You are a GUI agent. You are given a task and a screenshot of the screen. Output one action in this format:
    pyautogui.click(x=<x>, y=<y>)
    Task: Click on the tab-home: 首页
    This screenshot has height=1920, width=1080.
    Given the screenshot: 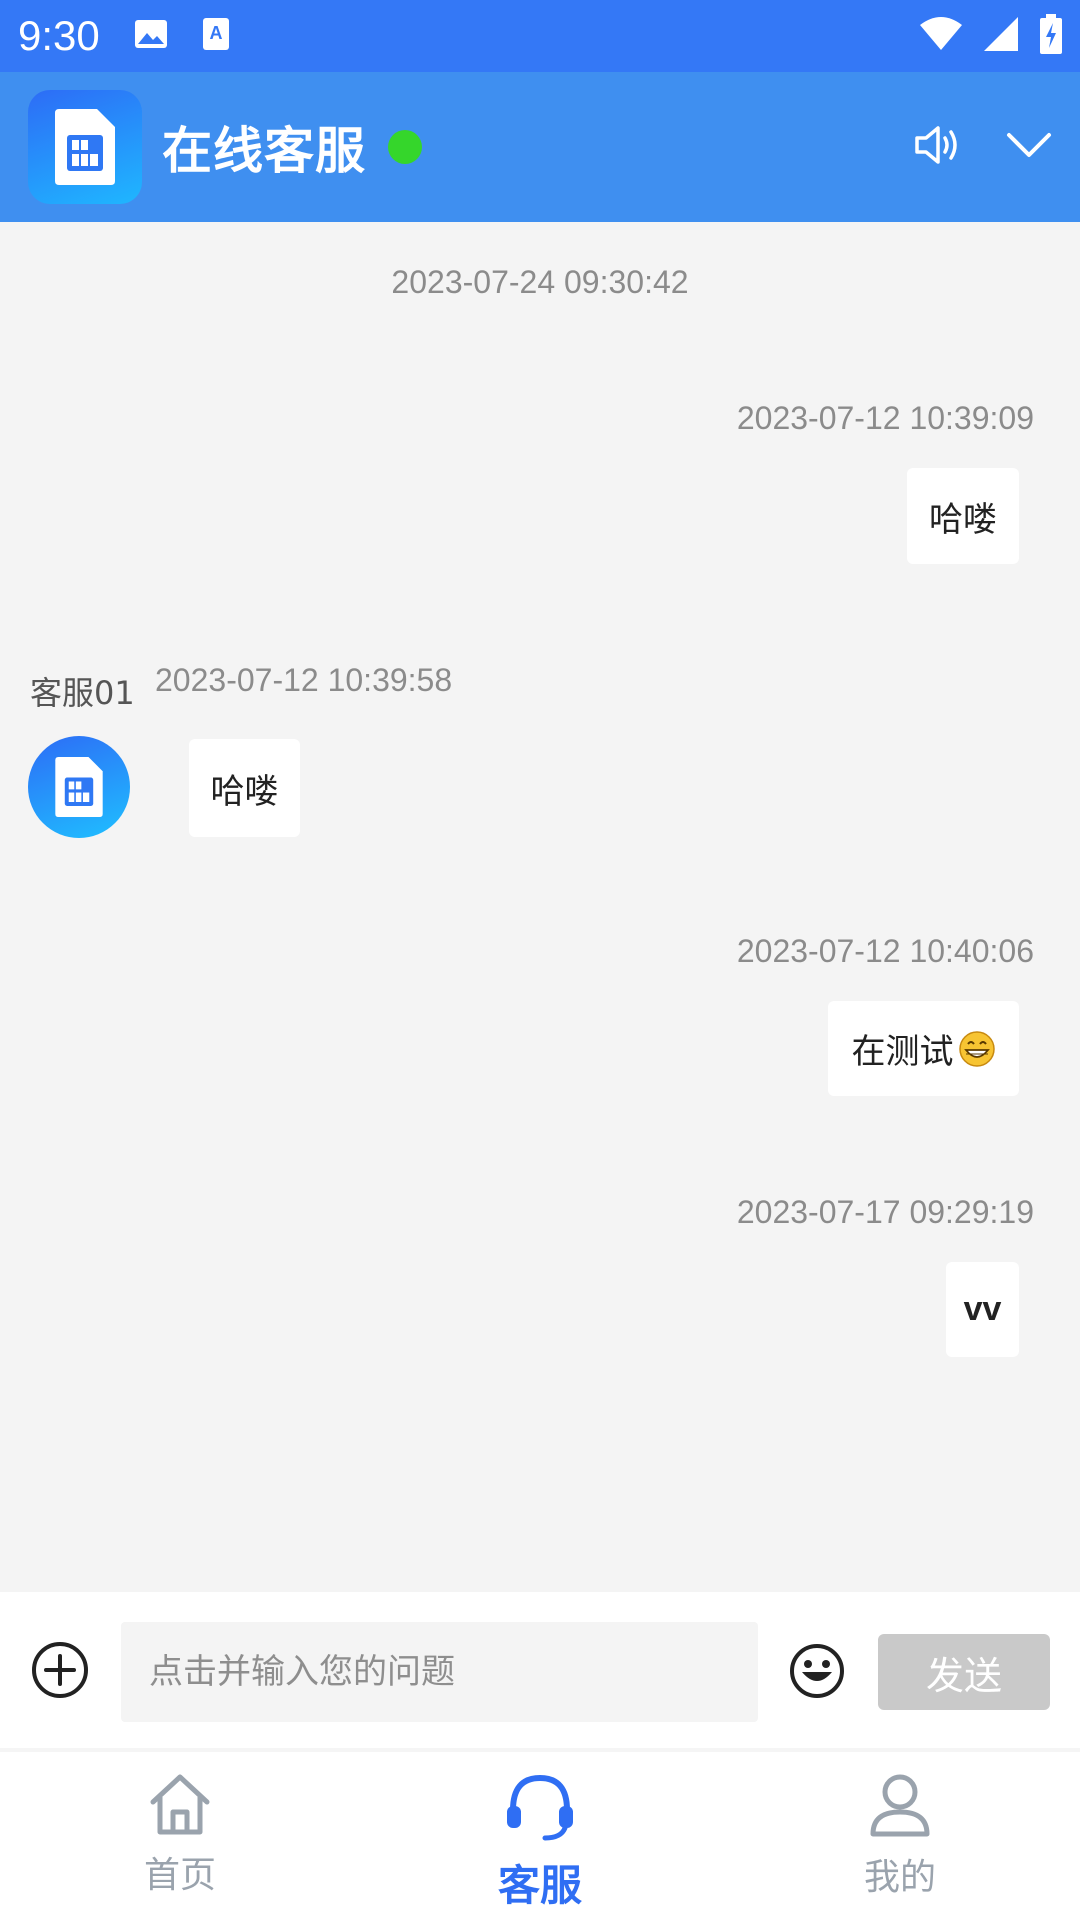 What is the action you would take?
    pyautogui.click(x=180, y=1836)
    